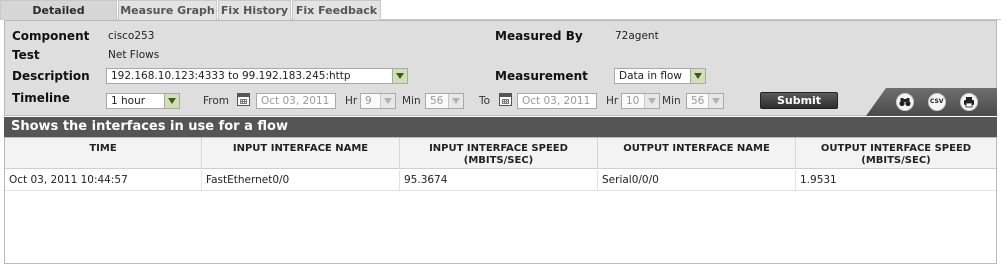 The height and width of the screenshot is (264, 1001). Describe the element at coordinates (103, 180) in the screenshot. I see `table-cell-time: Oct 03, 2011 10:44:57` at that location.